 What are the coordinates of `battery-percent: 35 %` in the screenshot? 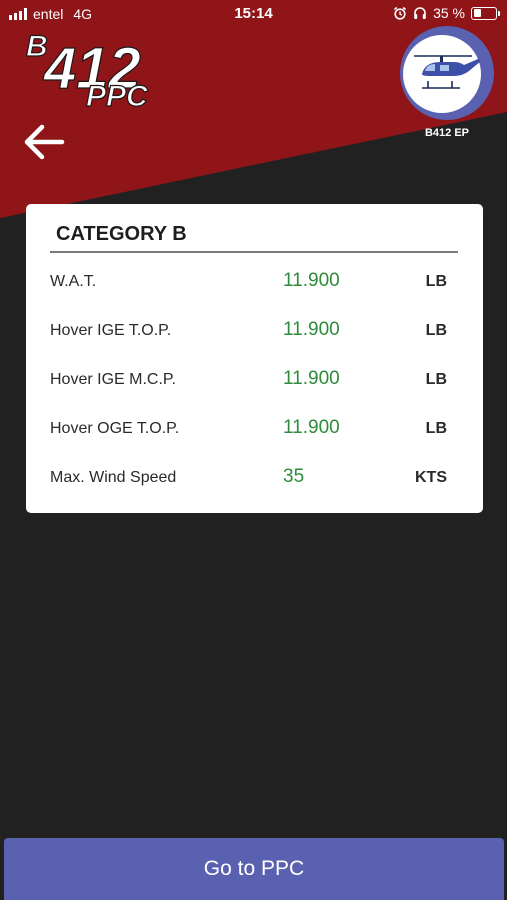 It's located at (449, 13).